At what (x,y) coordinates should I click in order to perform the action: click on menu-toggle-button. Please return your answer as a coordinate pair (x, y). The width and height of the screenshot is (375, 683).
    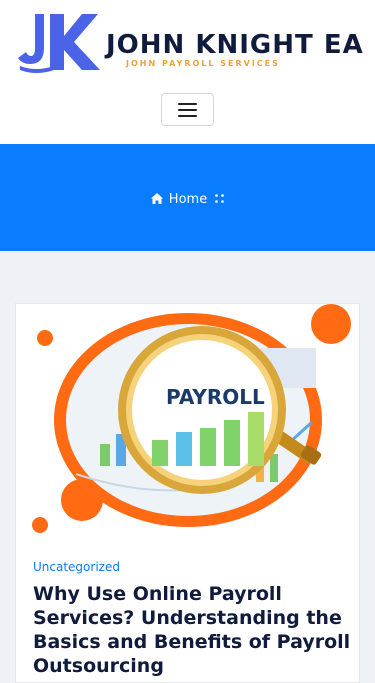
    Looking at the image, I should click on (187, 109).